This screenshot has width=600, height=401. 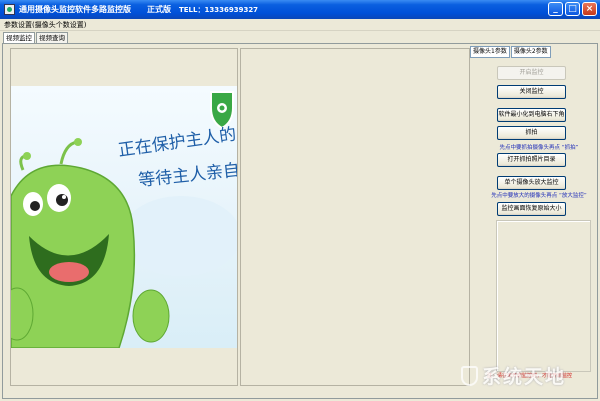 What do you see at coordinates (531, 160) in the screenshot?
I see `open-photo-dir-button: 打开抓拍照片目录` at bounding box center [531, 160].